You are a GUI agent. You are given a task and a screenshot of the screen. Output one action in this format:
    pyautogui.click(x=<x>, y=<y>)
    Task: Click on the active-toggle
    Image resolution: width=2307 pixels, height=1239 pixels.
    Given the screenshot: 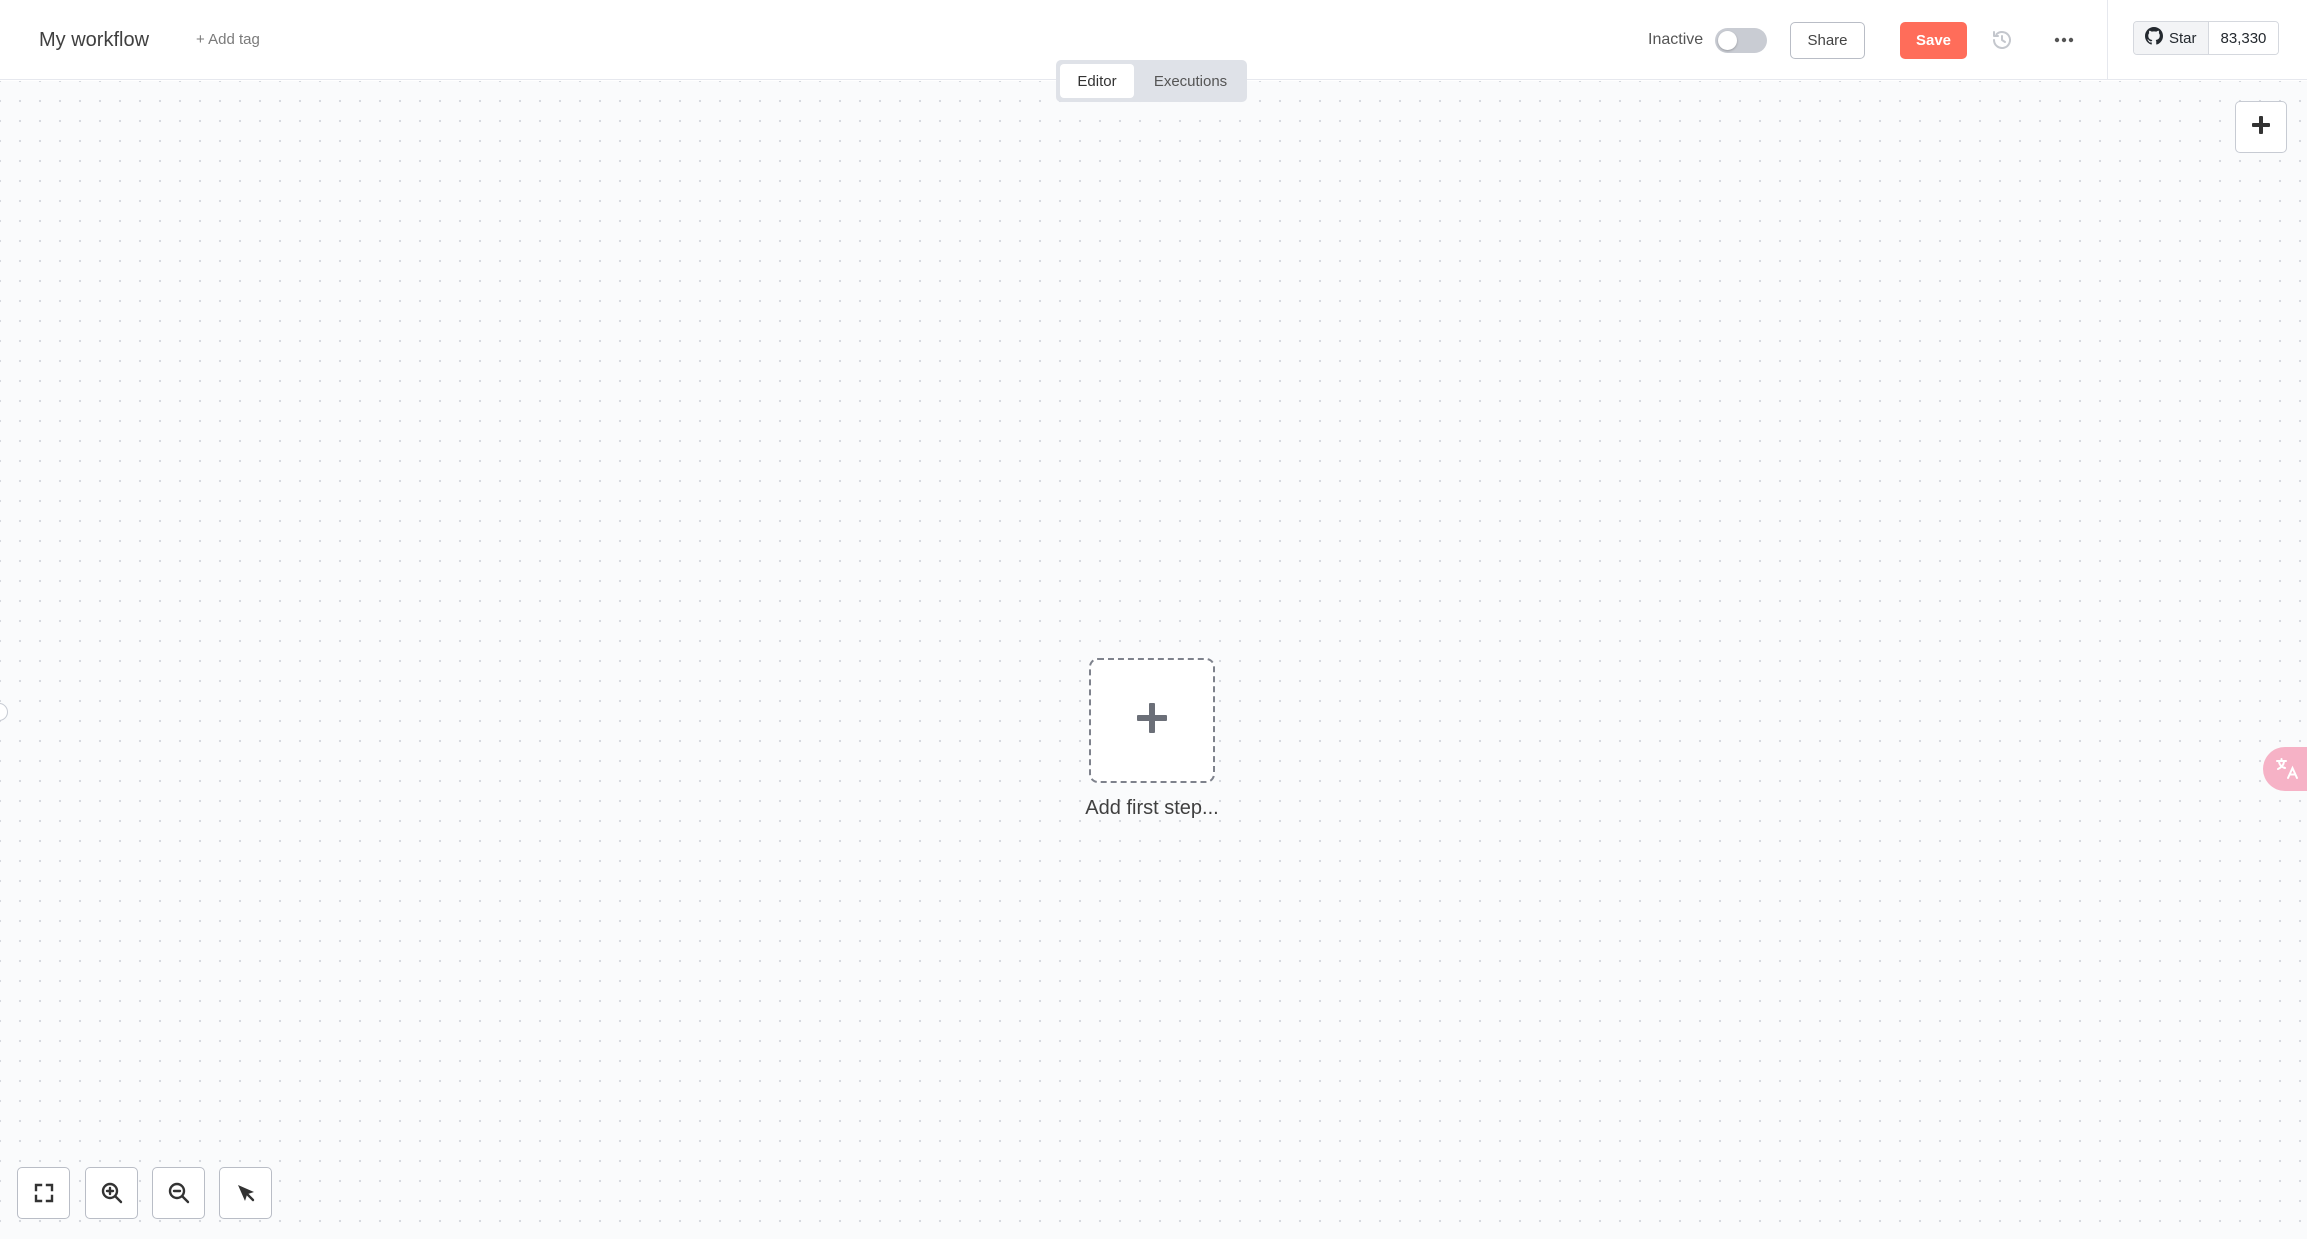 What is the action you would take?
    pyautogui.click(x=1741, y=40)
    